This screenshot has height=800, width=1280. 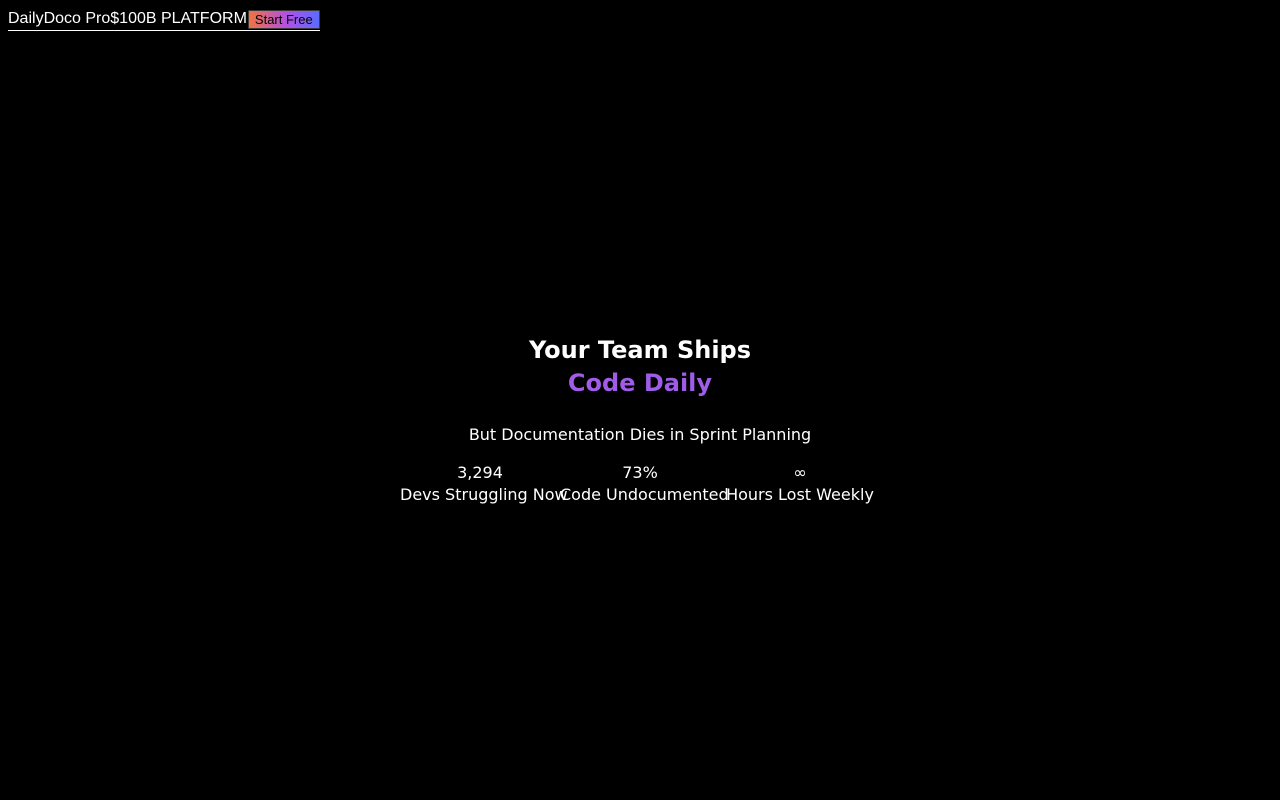 What do you see at coordinates (800, 484) in the screenshot?
I see `stat-hours-lost: ∞ Hours Lost Weekly` at bounding box center [800, 484].